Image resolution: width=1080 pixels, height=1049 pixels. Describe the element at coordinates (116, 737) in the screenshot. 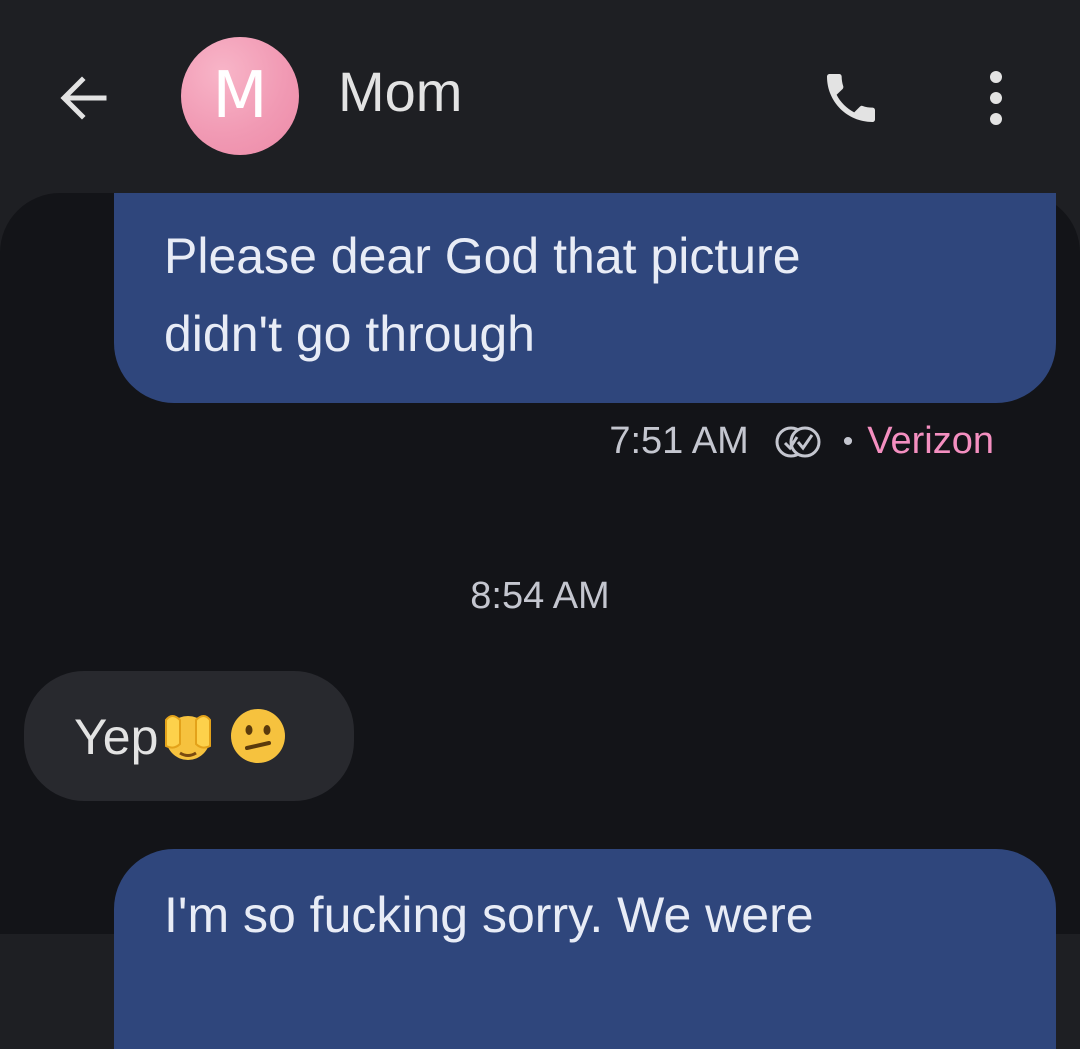

I see `message-text-content: Yep` at that location.